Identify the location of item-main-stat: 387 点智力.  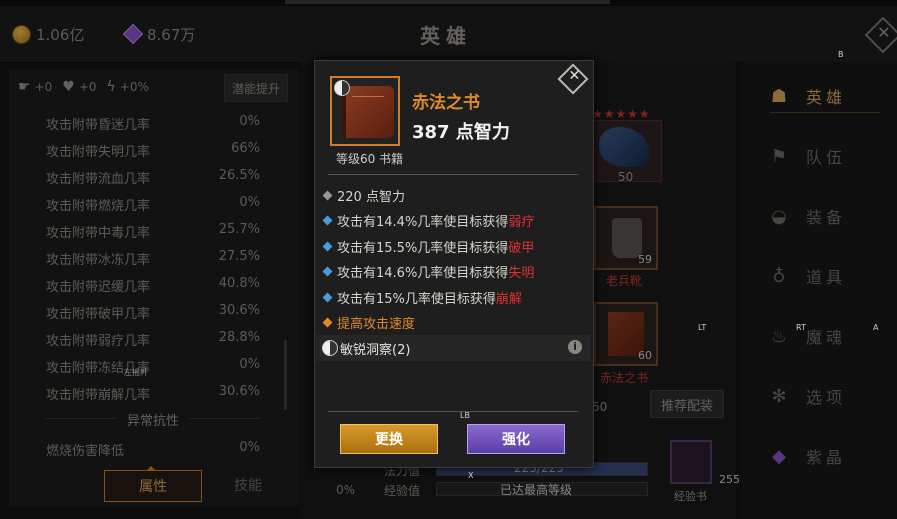
(461, 132).